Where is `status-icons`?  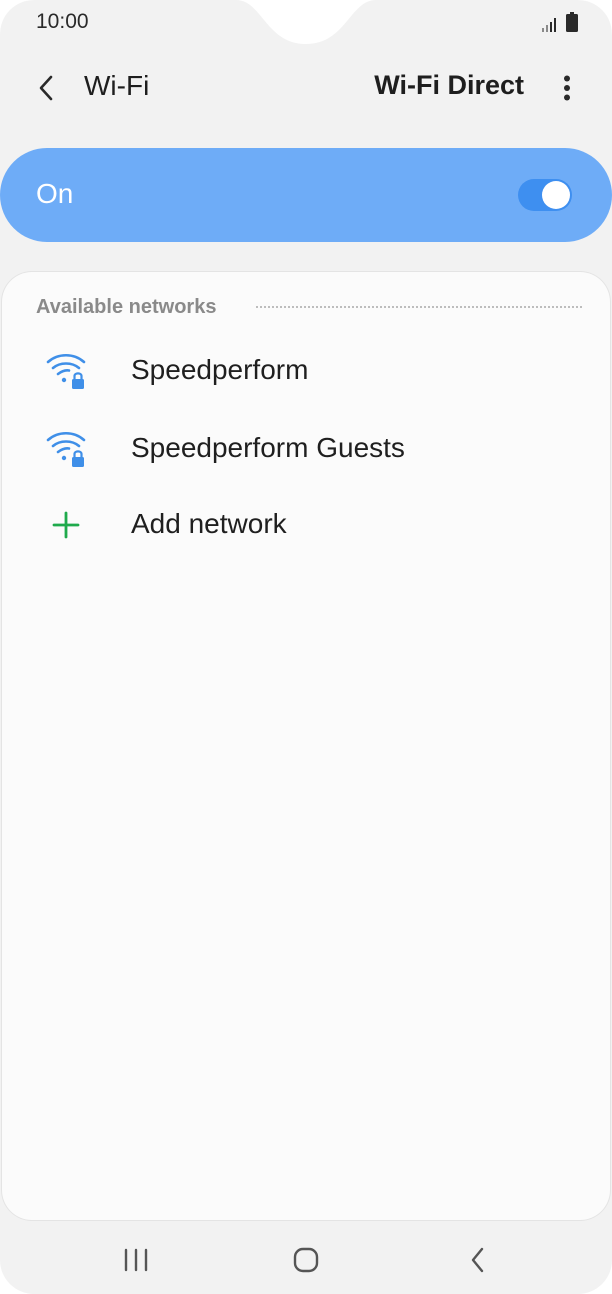
status-icons is located at coordinates (560, 22).